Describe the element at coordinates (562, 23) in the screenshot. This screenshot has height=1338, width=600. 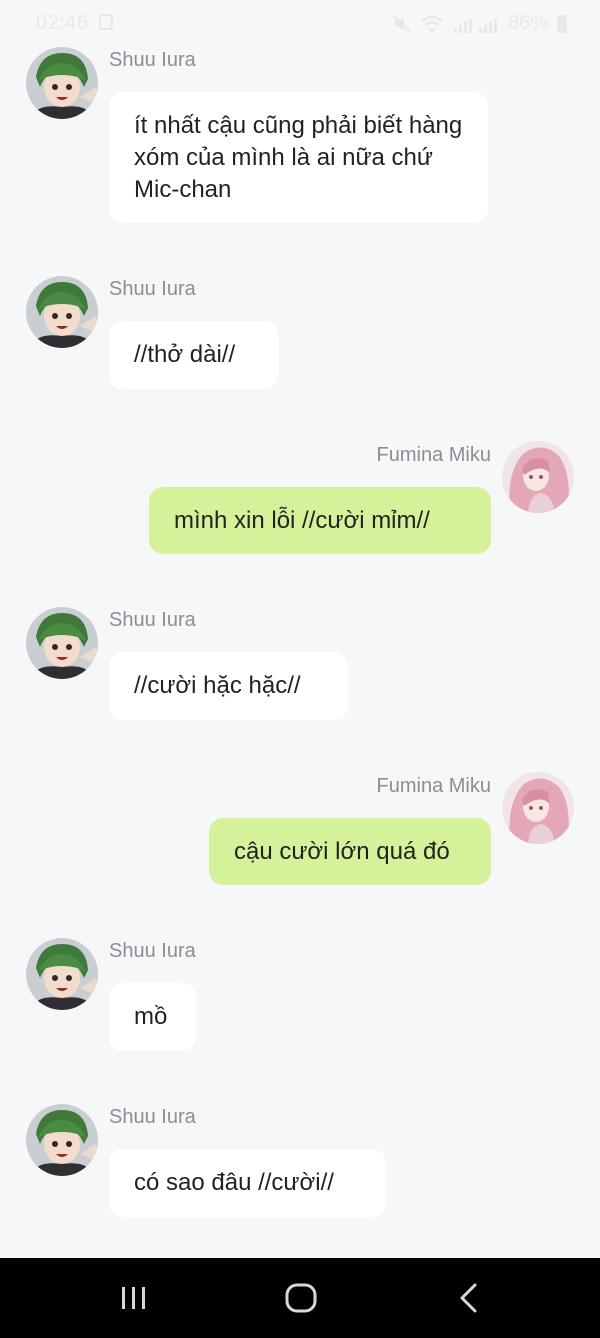
I see `battery-icon` at that location.